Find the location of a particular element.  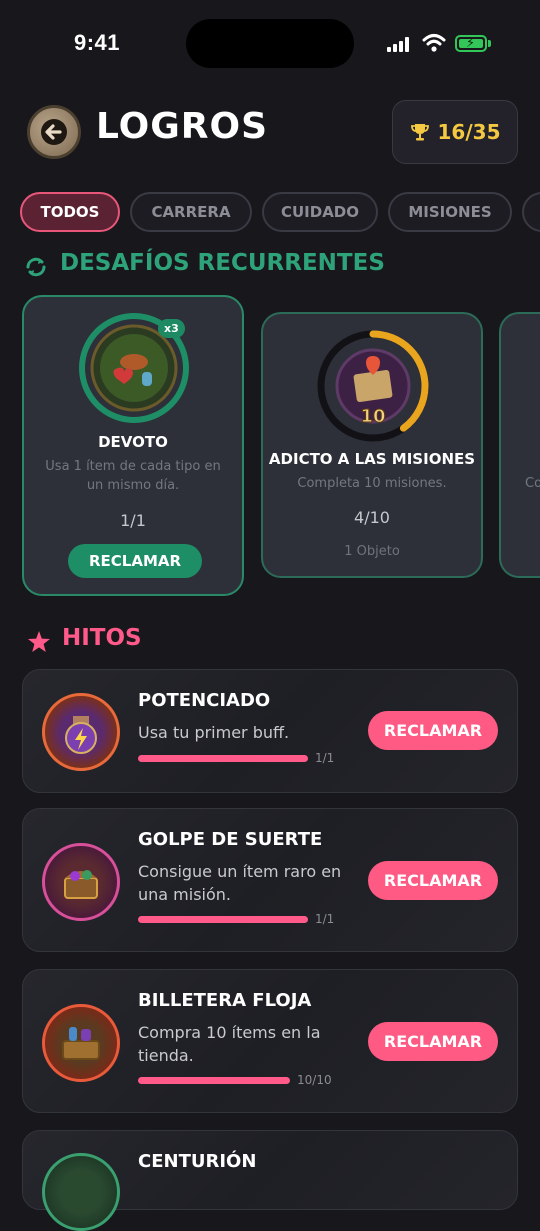

medal-number: 10 is located at coordinates (372, 416).